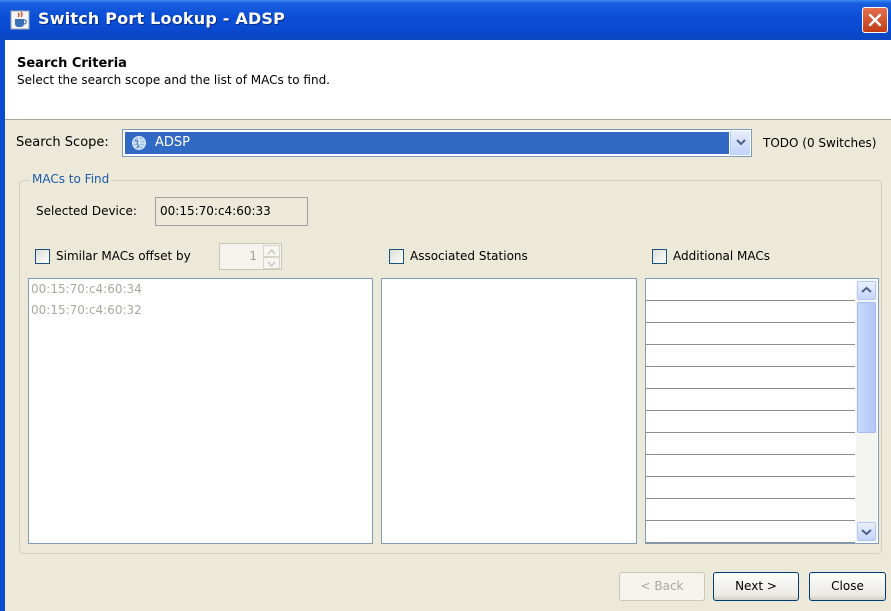 The width and height of the screenshot is (891, 611). What do you see at coordinates (86, 211) in the screenshot?
I see `selected-device-label: Selected Device:` at bounding box center [86, 211].